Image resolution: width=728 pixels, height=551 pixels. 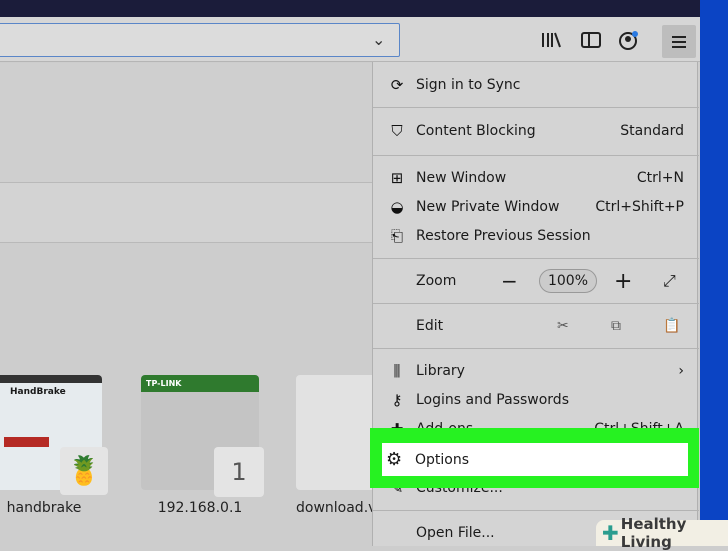 I want to click on menu-item-edit: Edit ✂ ⧉ 📋, so click(x=548, y=326).